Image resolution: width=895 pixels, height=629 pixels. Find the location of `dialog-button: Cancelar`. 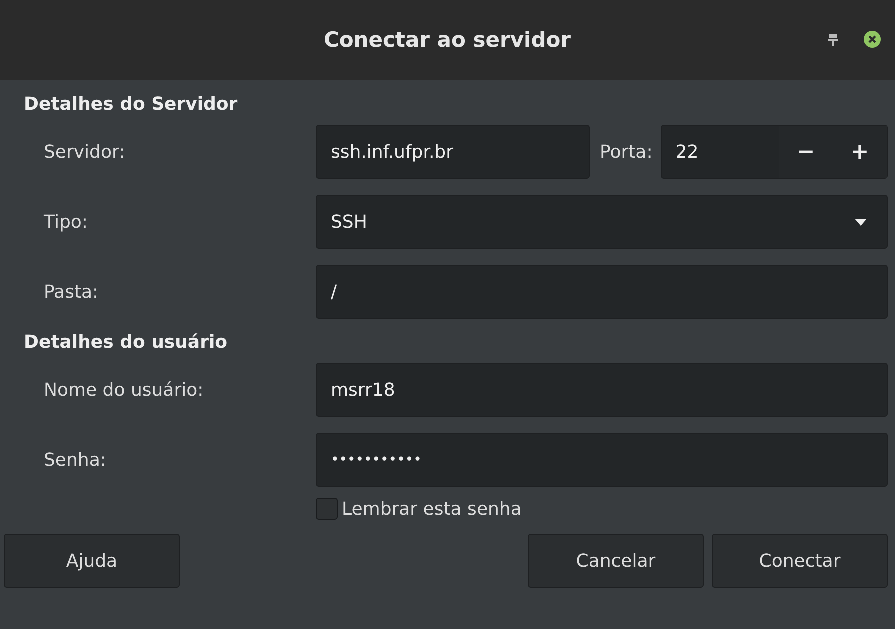

dialog-button: Cancelar is located at coordinates (616, 561).